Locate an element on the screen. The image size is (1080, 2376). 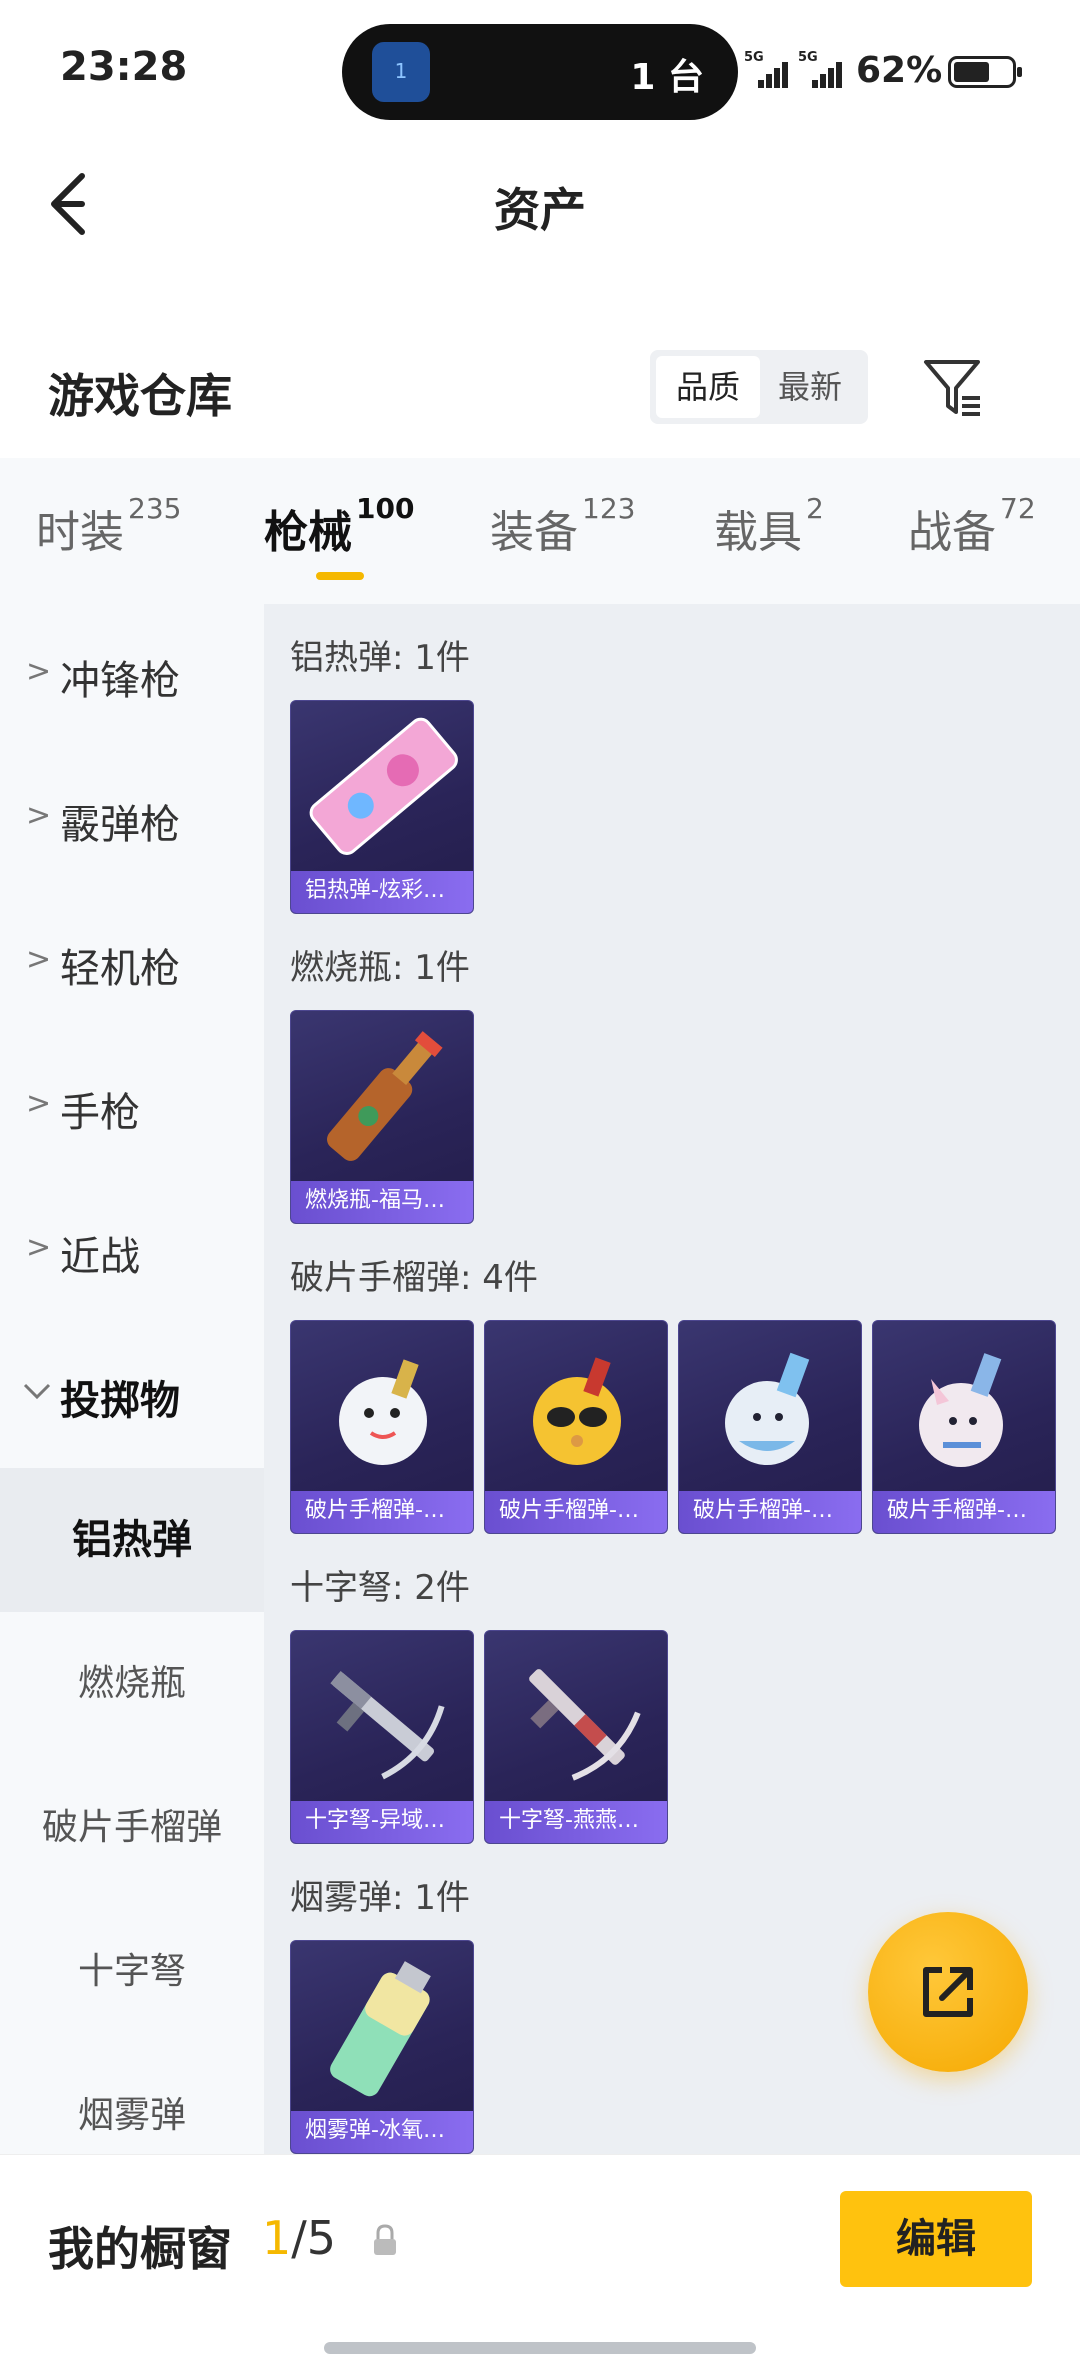
filter-icon is located at coordinates (953, 387).